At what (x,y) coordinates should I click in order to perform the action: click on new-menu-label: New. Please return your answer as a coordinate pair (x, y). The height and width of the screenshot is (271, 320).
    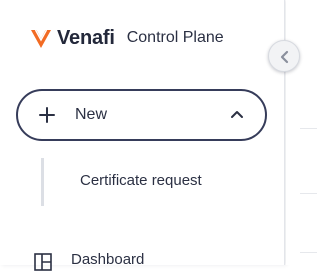
    Looking at the image, I should click on (91, 114).